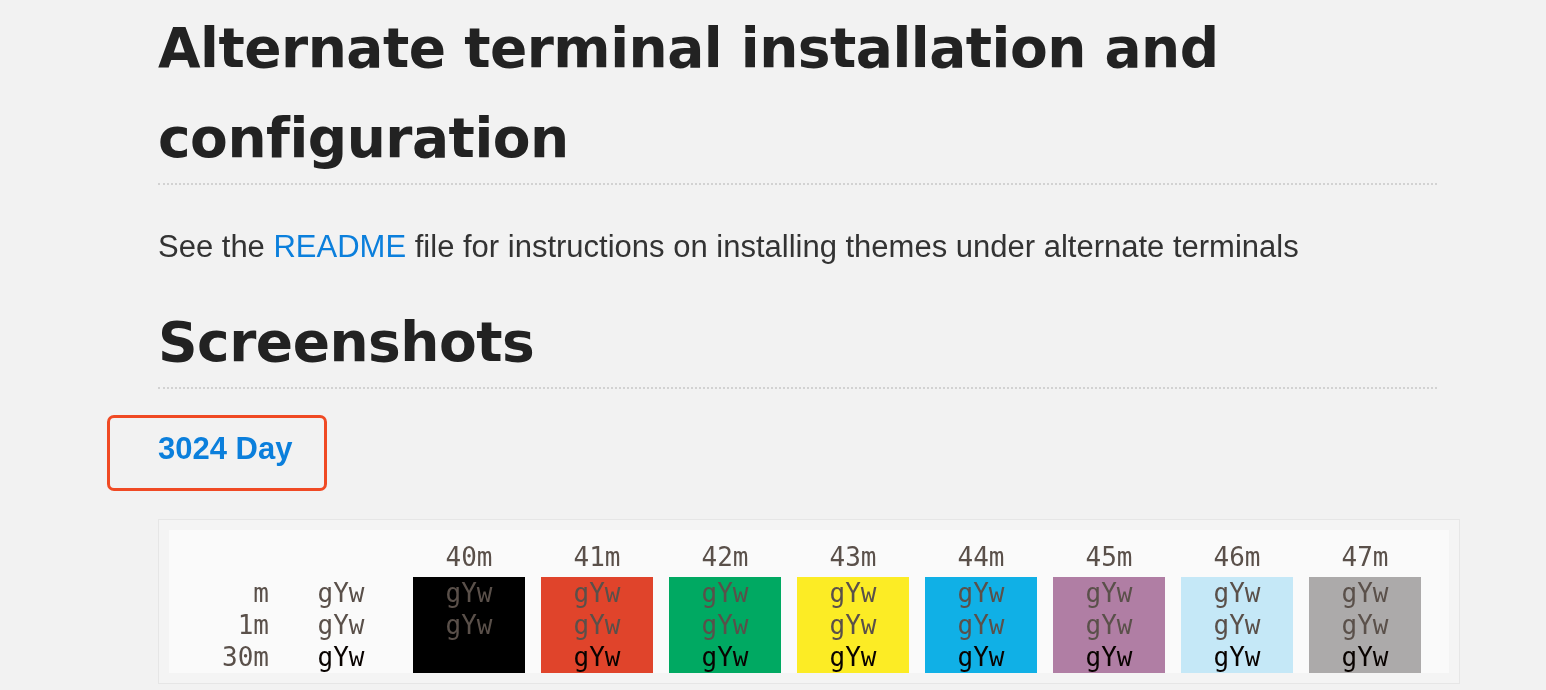 The image size is (1546, 690). I want to click on theme-link: 3024 Day, so click(217, 453).